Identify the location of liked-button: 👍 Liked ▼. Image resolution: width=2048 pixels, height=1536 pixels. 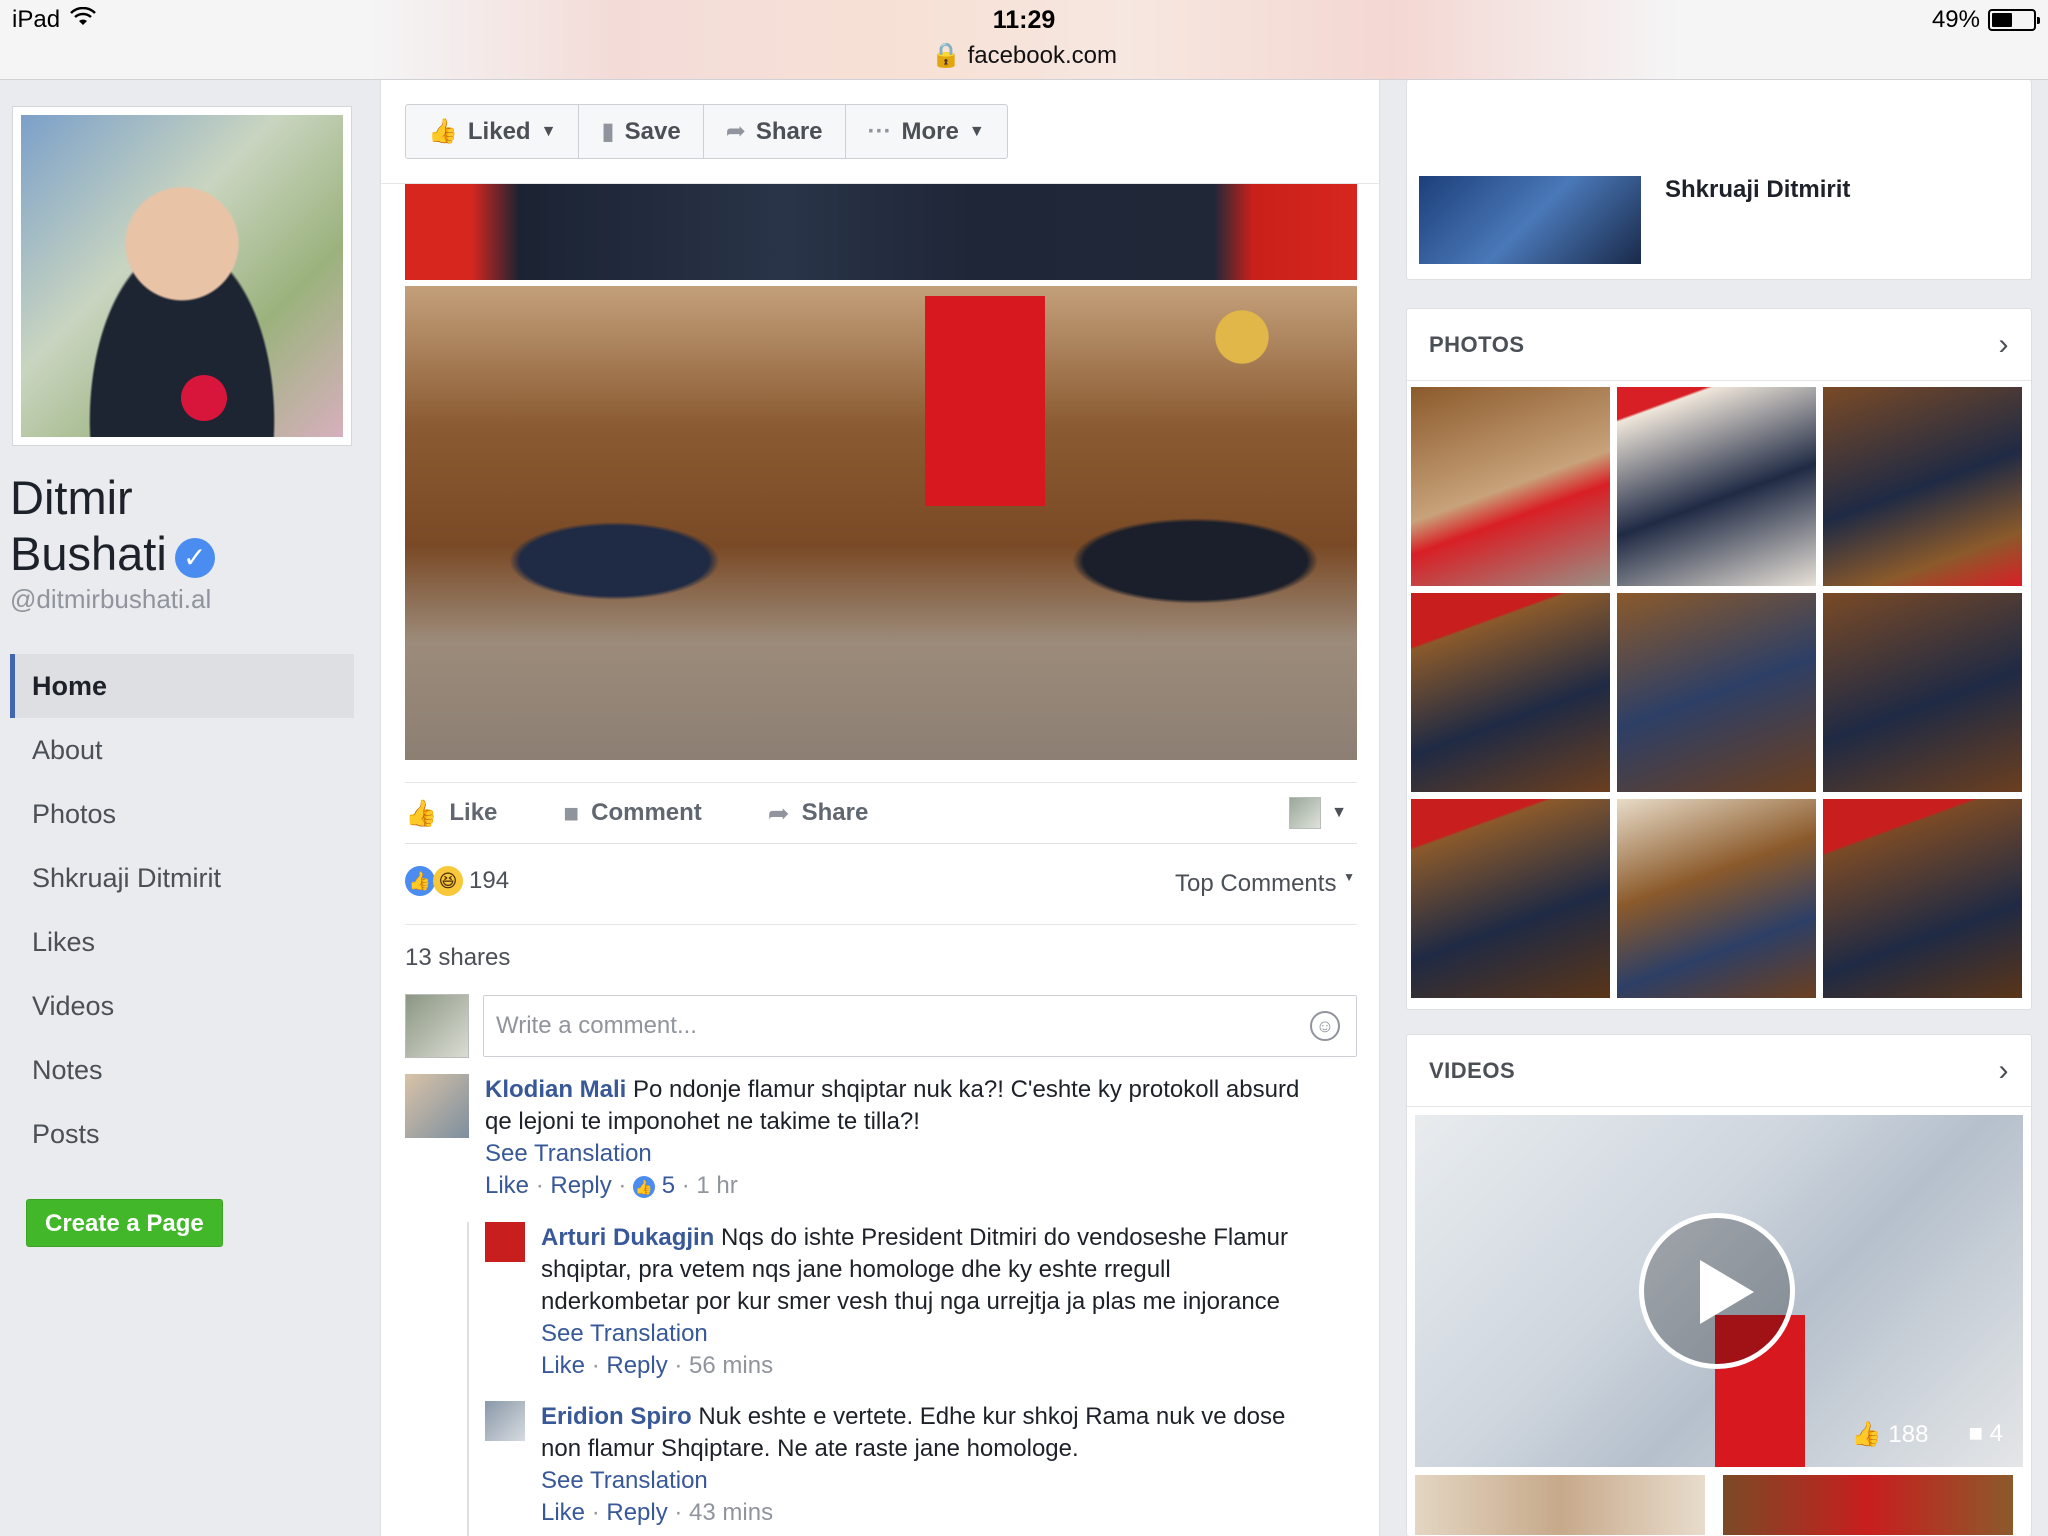
(493, 131).